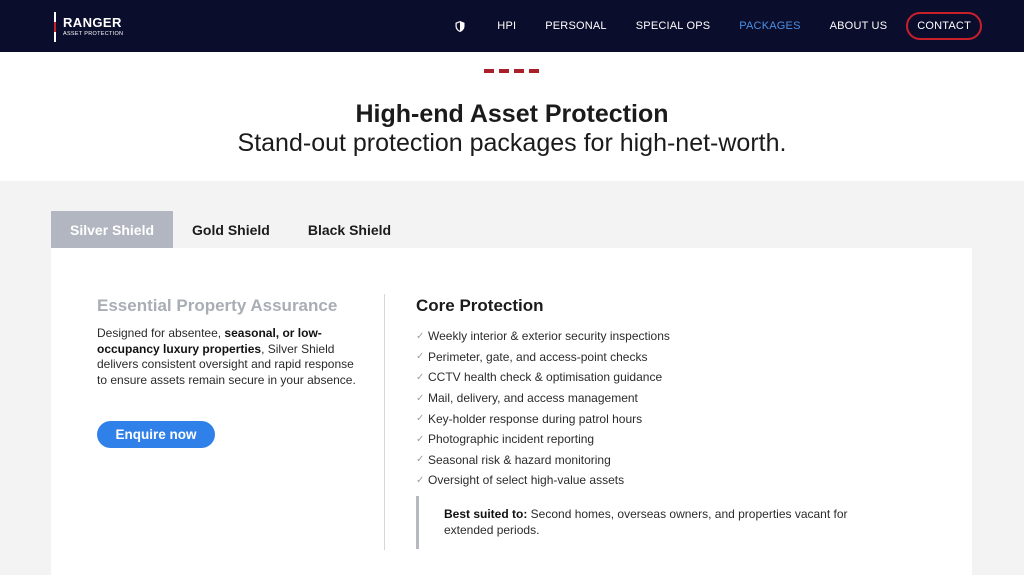 This screenshot has width=1024, height=575. What do you see at coordinates (673, 26) in the screenshot?
I see `nav-link-special-ops: SPECIAL OPS` at bounding box center [673, 26].